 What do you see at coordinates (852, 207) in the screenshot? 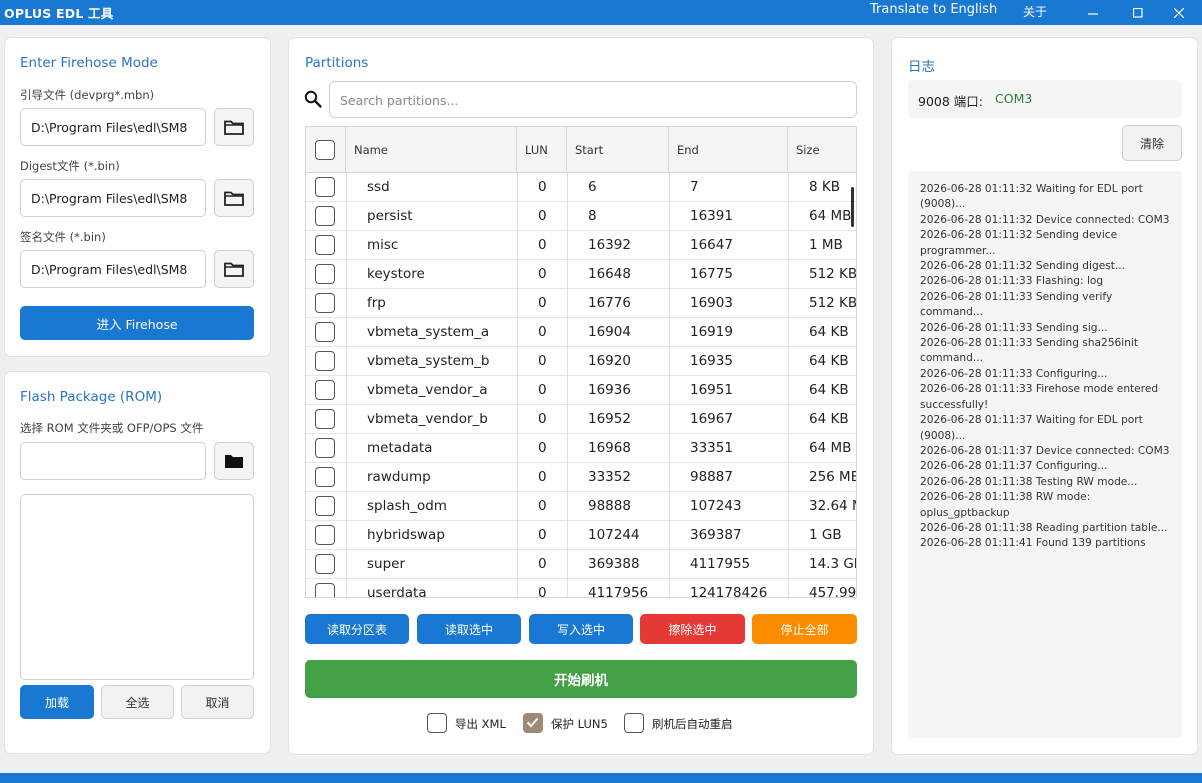
I see `vertical-scrollbar` at bounding box center [852, 207].